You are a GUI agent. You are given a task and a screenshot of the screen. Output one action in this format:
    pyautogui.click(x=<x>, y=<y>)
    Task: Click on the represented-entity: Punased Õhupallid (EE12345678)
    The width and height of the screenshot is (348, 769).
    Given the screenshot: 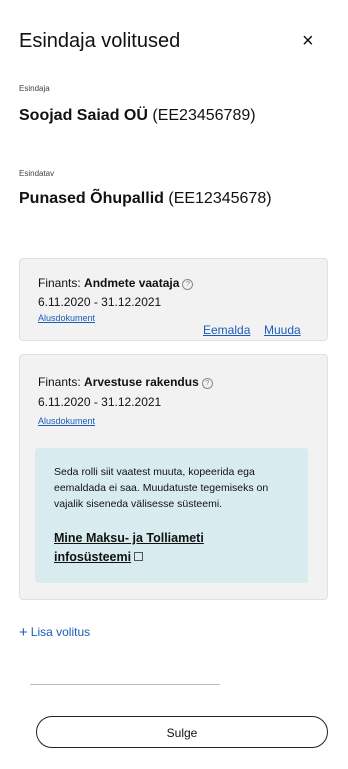 What is the action you would take?
    pyautogui.click(x=145, y=199)
    